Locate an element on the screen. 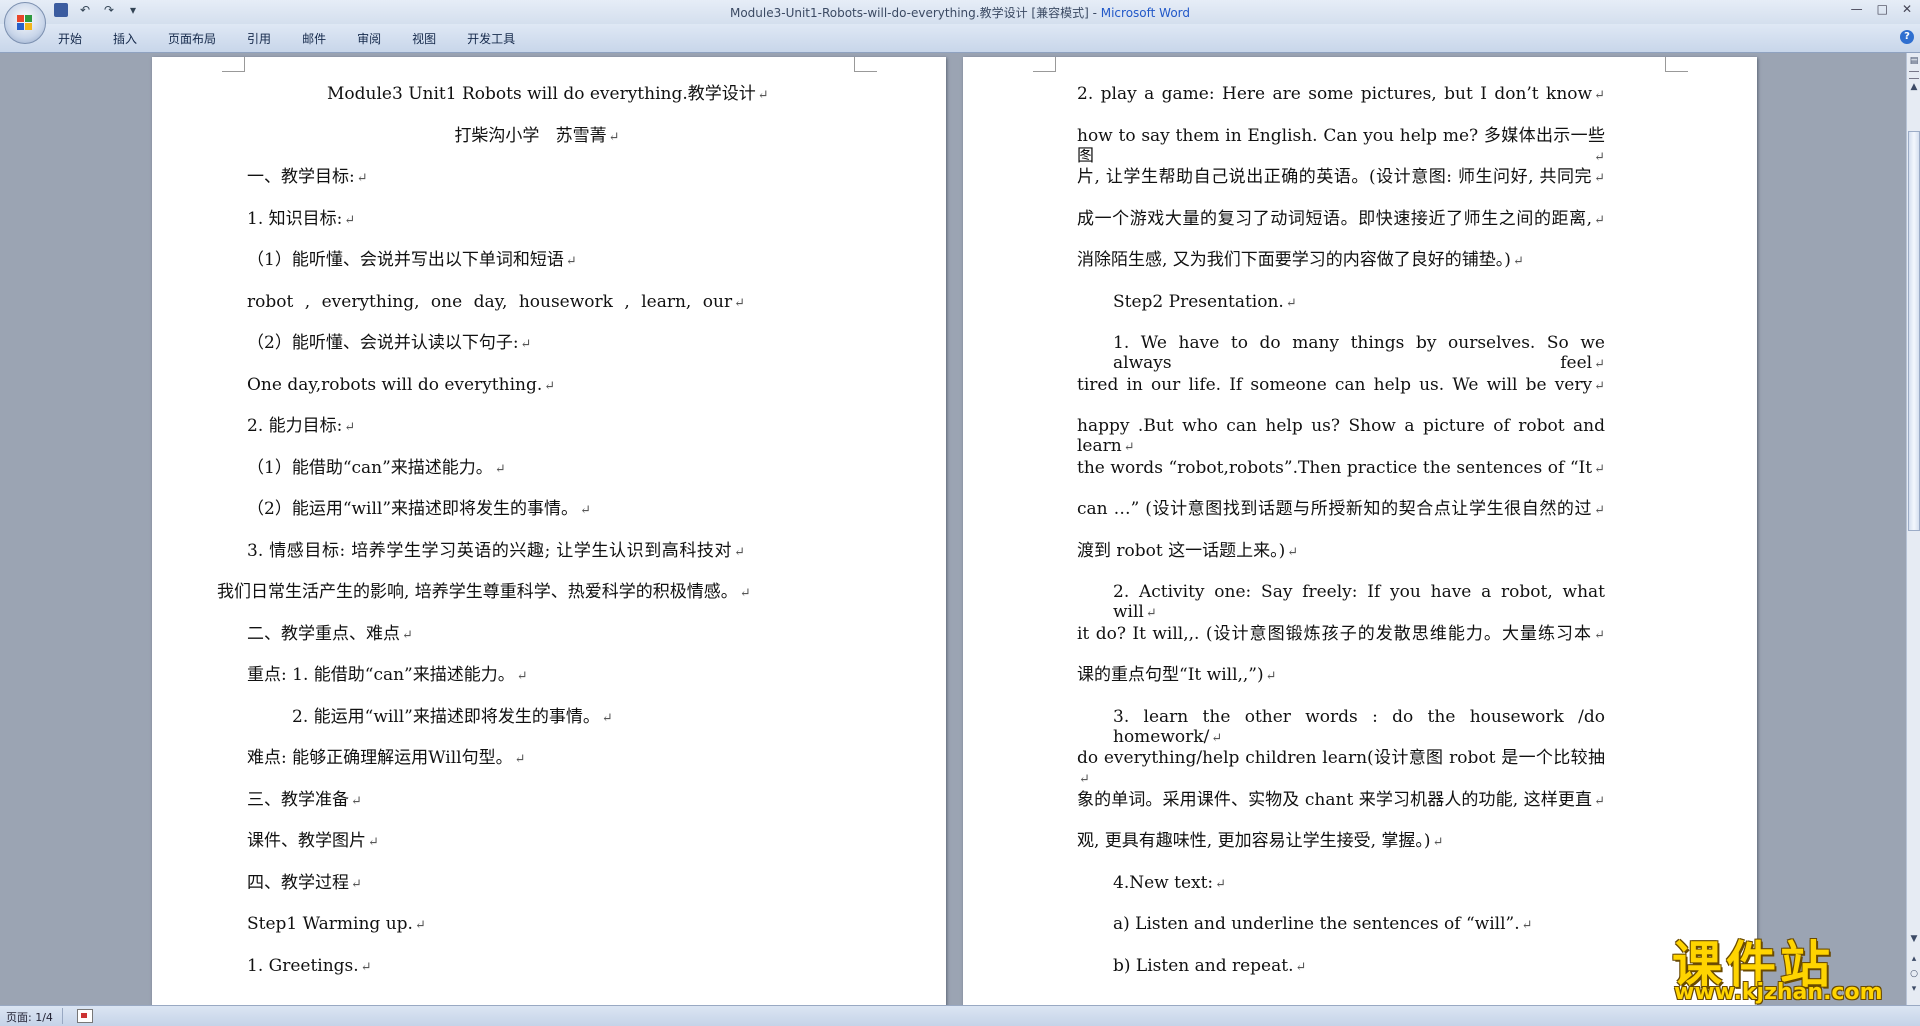 This screenshot has width=1920, height=1026. line-text: 观, 更具有趣味性, 更加容易让学生接受, 掌握。) is located at coordinates (1254, 841).